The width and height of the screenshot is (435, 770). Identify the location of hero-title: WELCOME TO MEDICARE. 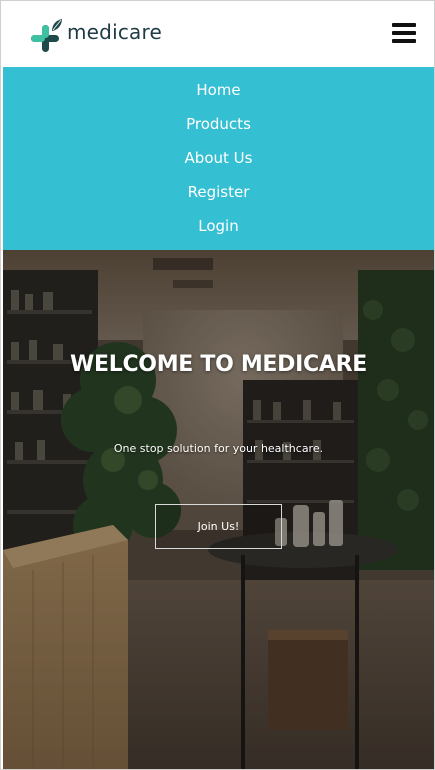
(218, 364).